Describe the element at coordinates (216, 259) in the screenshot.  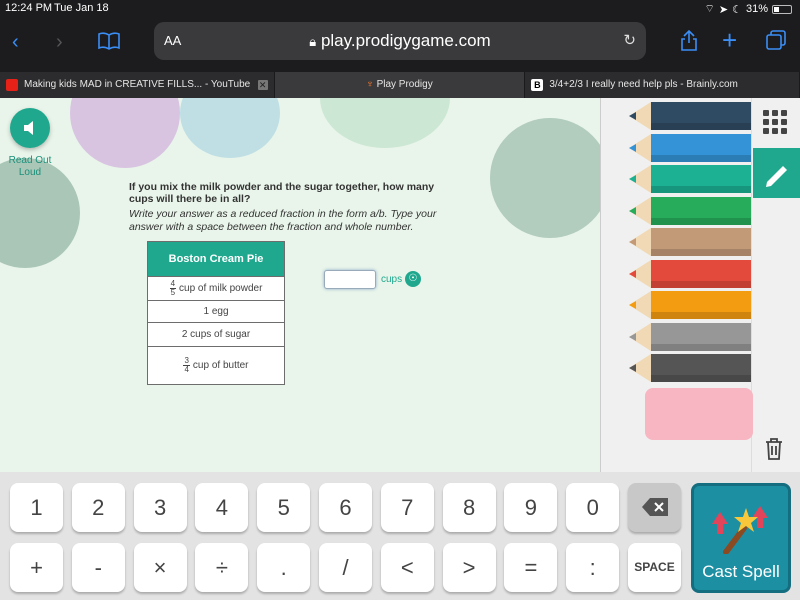
I see `recipe-title: Boston Cream Pie` at that location.